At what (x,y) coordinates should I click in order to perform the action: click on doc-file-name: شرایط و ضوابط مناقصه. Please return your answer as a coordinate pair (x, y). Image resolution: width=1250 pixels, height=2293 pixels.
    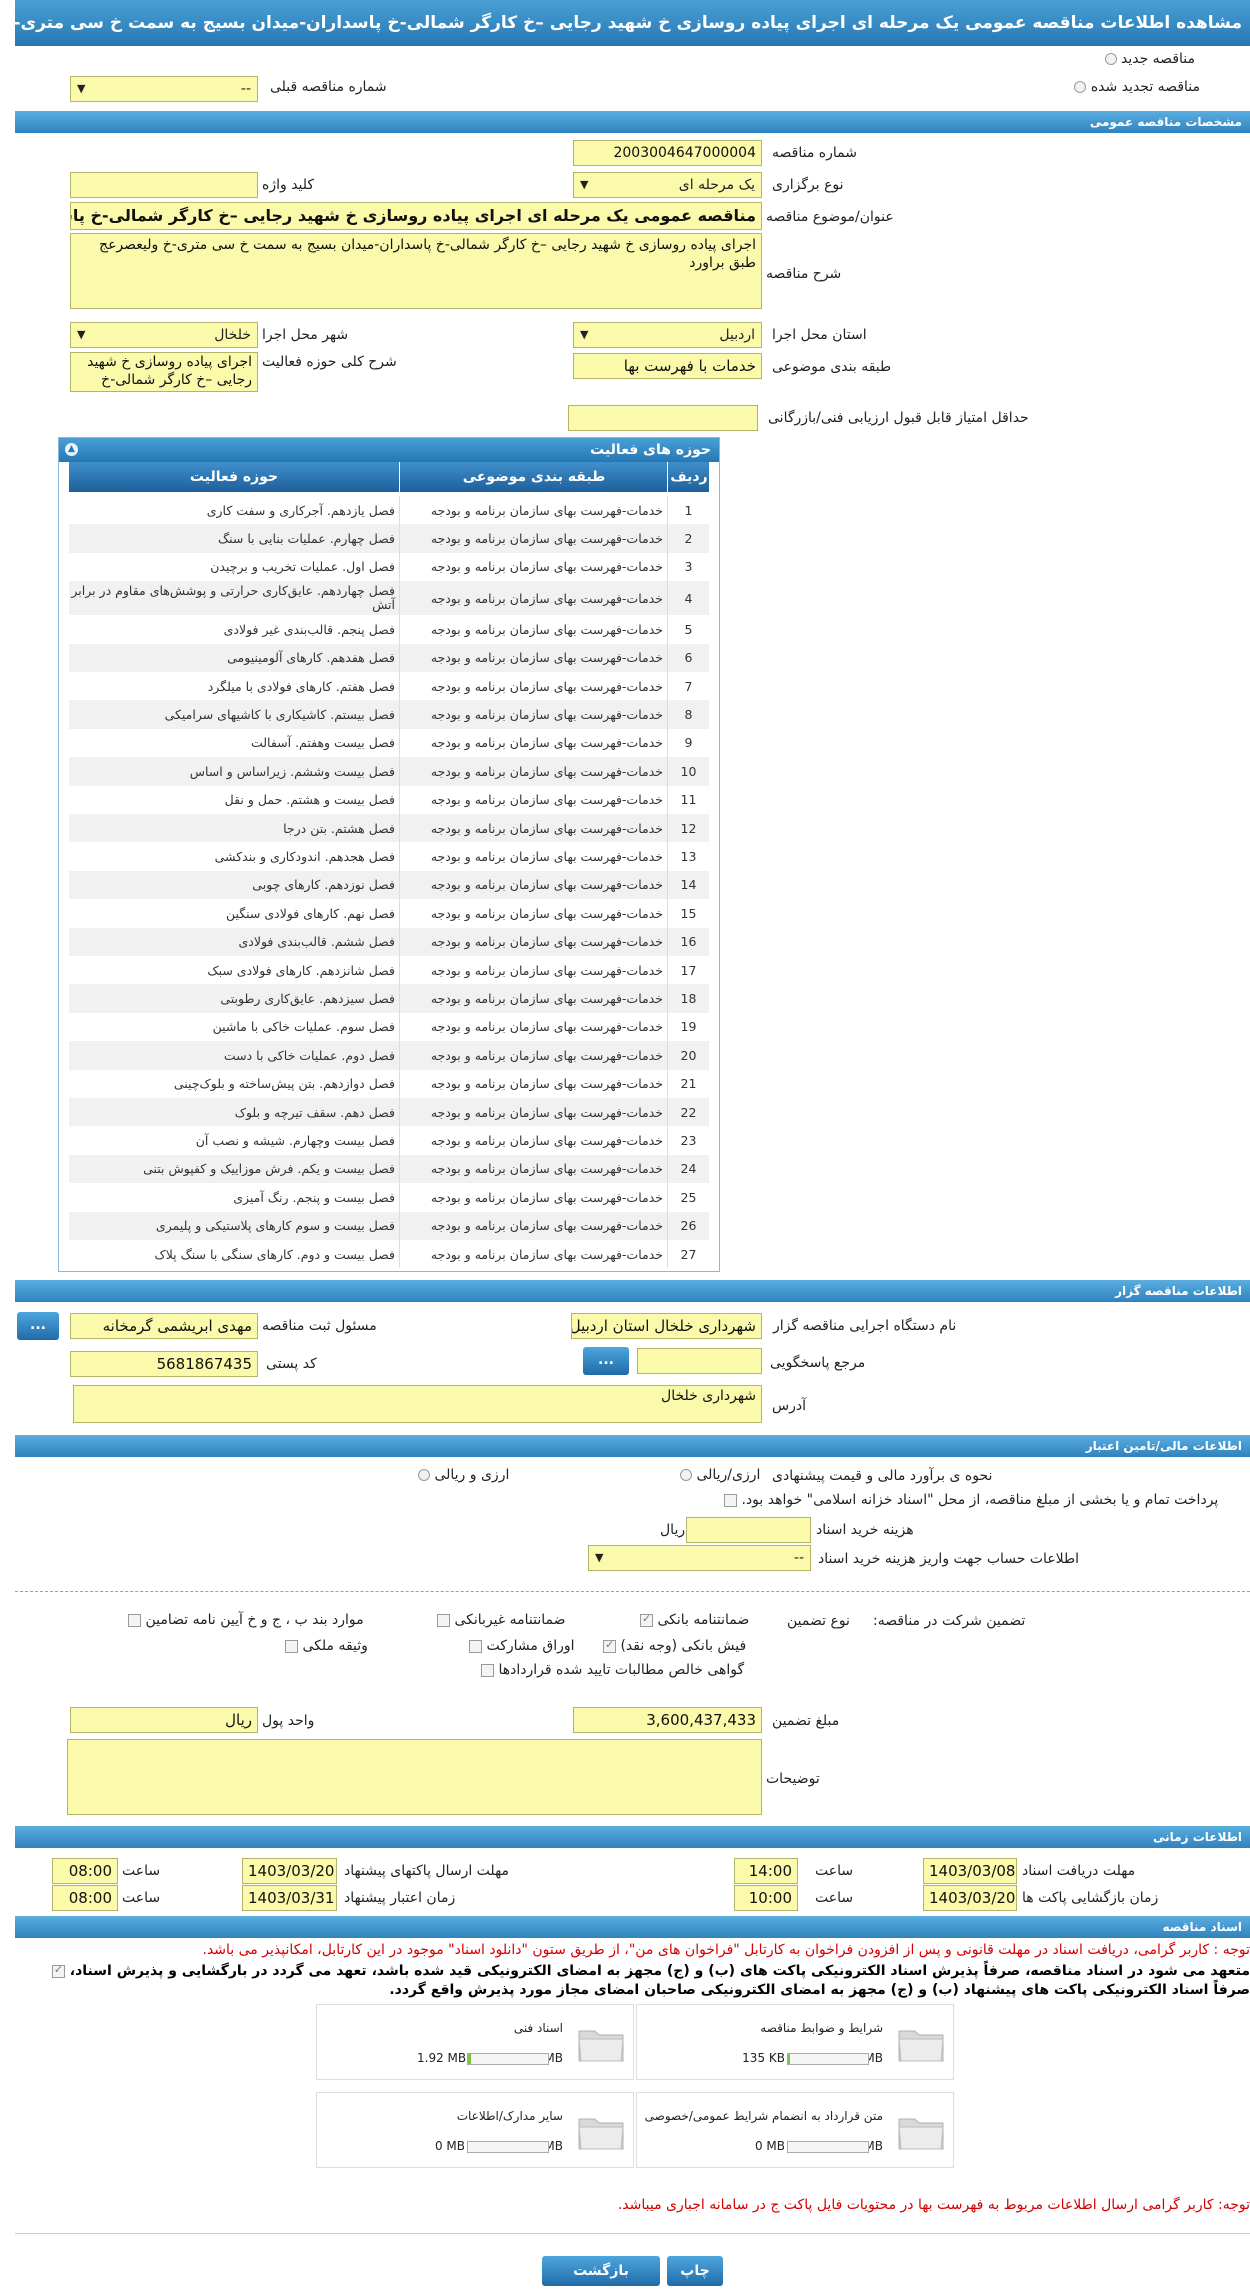
    Looking at the image, I should click on (821, 2028).